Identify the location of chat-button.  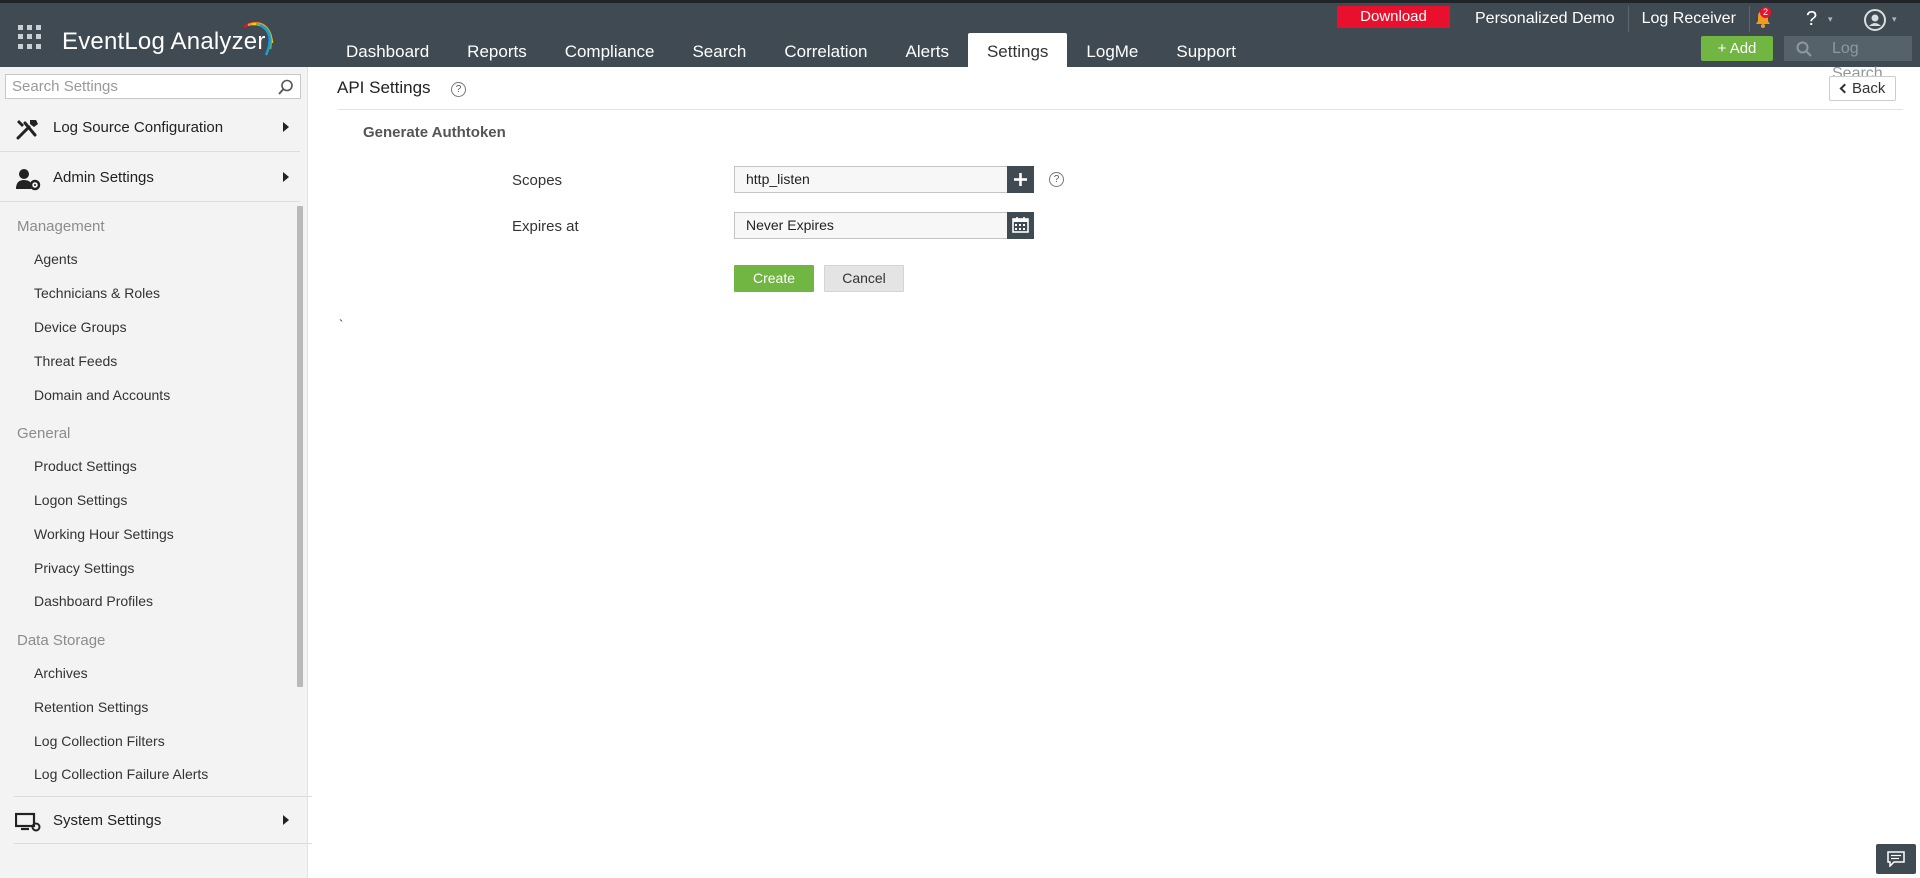
(1896, 859).